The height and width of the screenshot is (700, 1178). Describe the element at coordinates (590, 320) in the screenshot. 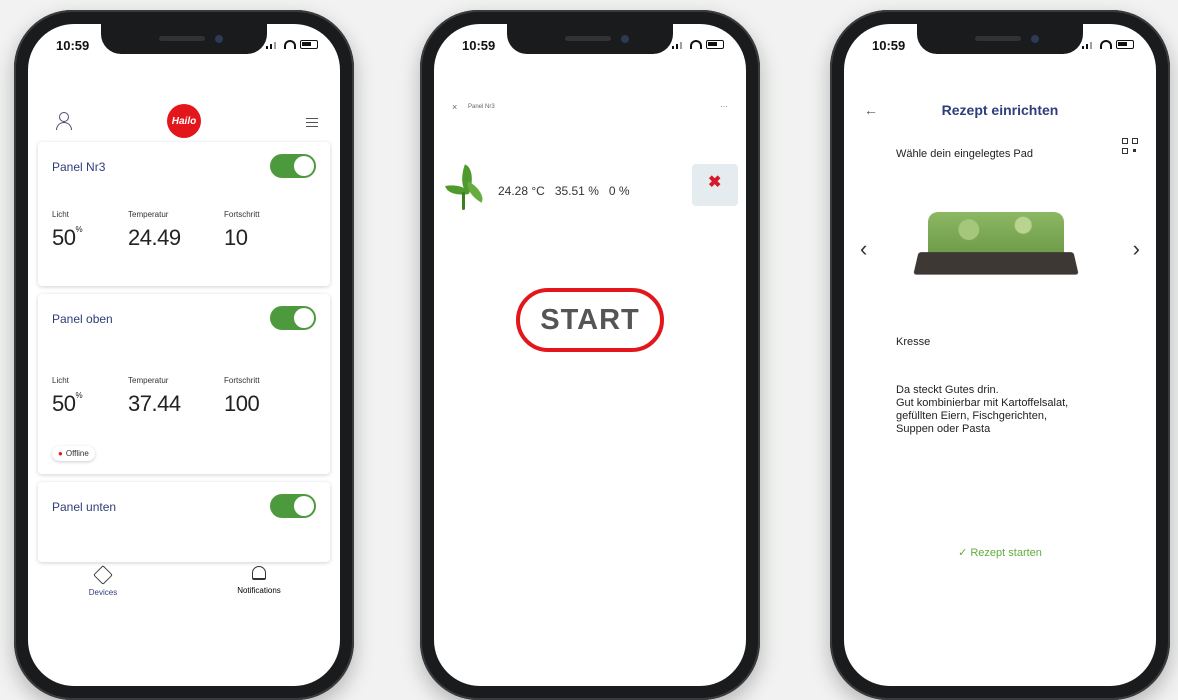

I see `start-button: START` at that location.